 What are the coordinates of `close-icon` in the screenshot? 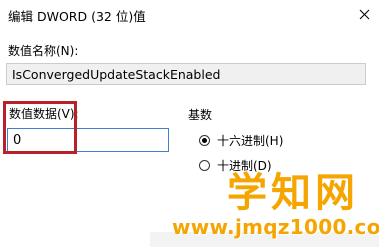 It's located at (364, 14).